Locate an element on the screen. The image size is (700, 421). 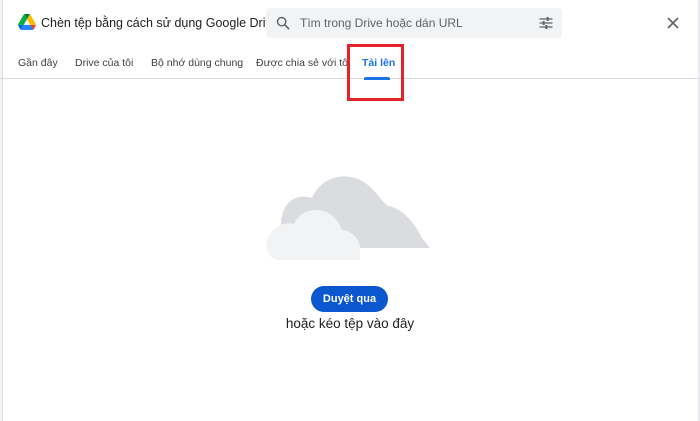
search-input is located at coordinates (415, 23).